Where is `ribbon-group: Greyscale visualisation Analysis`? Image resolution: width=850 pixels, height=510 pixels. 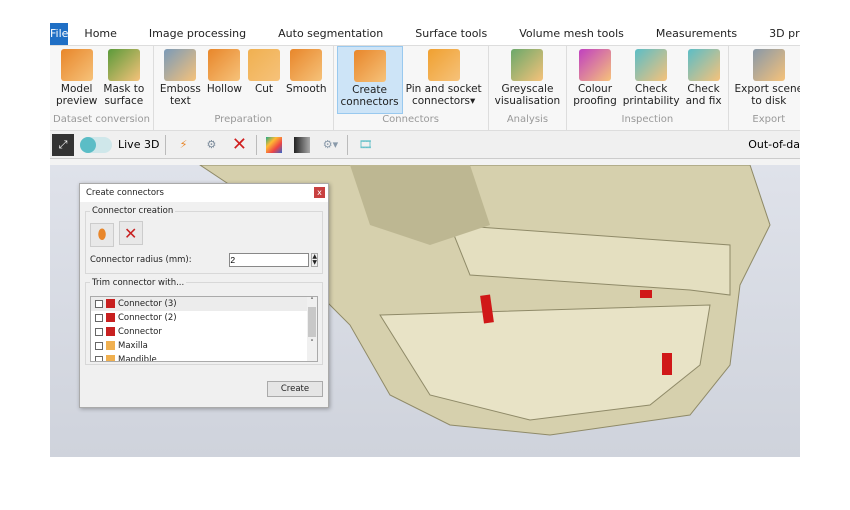
ribbon-group: Greyscale visualisation Analysis is located at coordinates (528, 88).